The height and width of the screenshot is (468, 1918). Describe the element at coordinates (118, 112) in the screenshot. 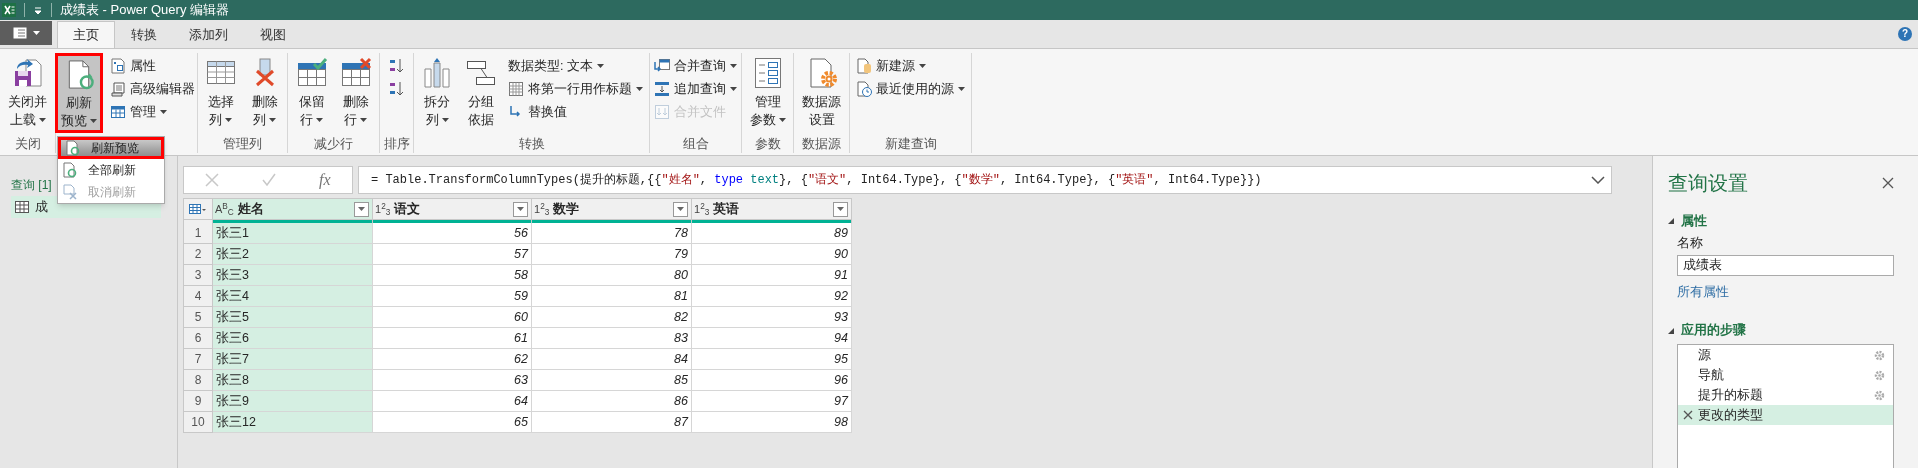

I see `table-icon` at that location.